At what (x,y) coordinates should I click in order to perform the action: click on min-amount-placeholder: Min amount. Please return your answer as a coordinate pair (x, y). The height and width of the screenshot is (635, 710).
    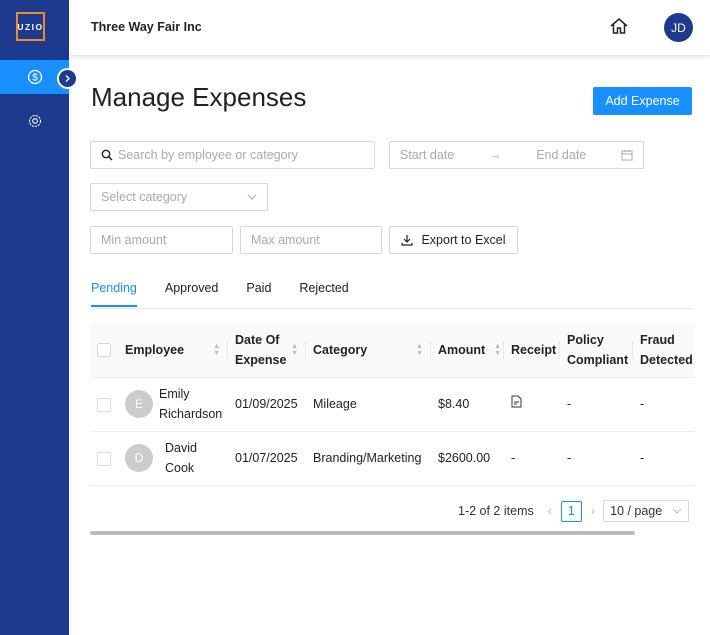
    Looking at the image, I should click on (134, 240).